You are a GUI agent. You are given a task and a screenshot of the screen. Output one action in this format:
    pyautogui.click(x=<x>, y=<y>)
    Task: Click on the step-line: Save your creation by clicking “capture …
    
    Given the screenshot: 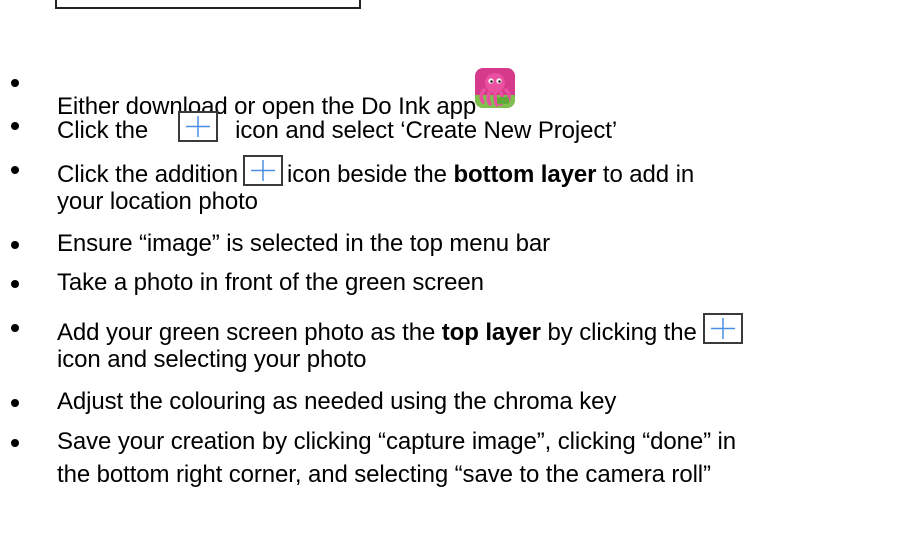 What is the action you would take?
    pyautogui.click(x=396, y=442)
    